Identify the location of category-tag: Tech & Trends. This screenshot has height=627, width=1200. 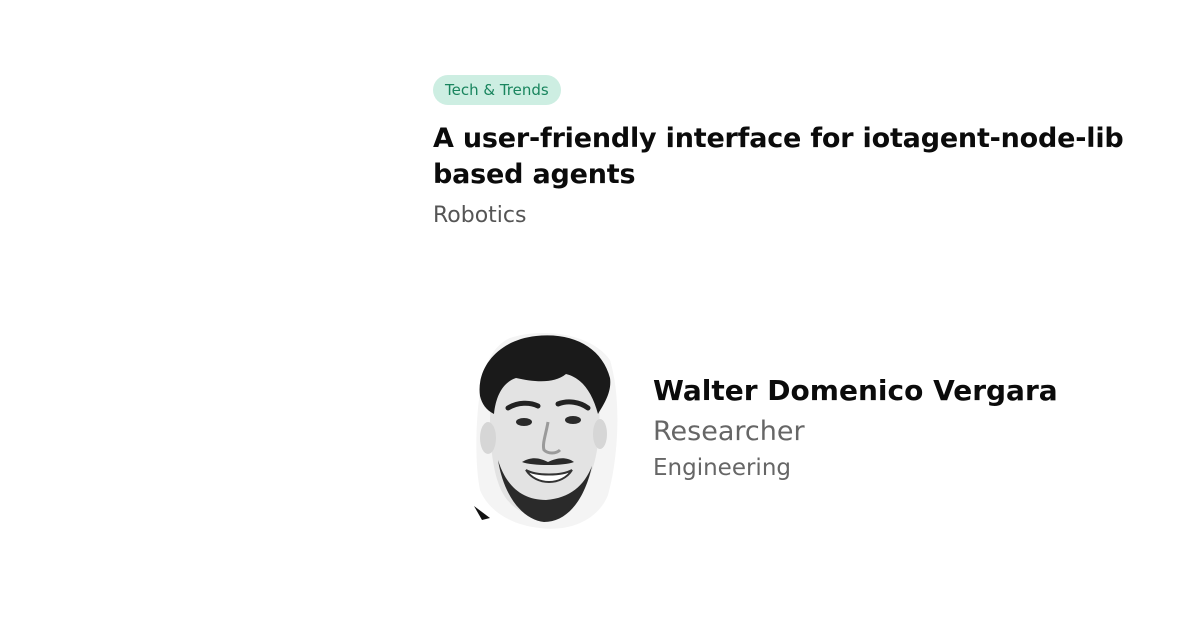
(497, 90).